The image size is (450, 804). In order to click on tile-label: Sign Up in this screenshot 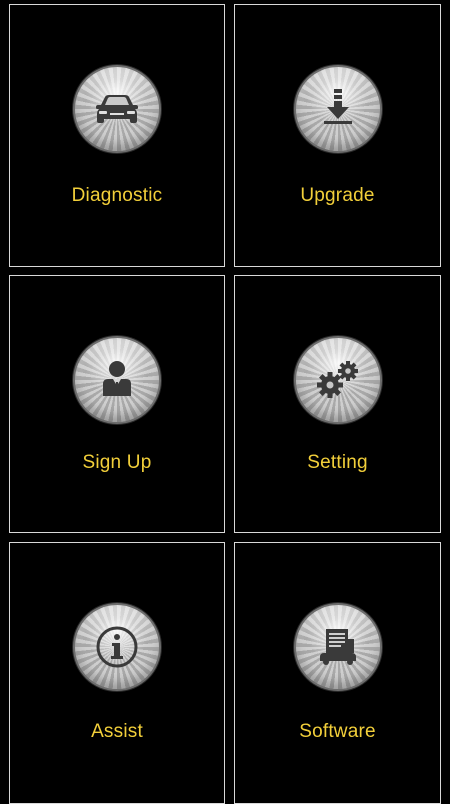, I will do `click(117, 462)`.